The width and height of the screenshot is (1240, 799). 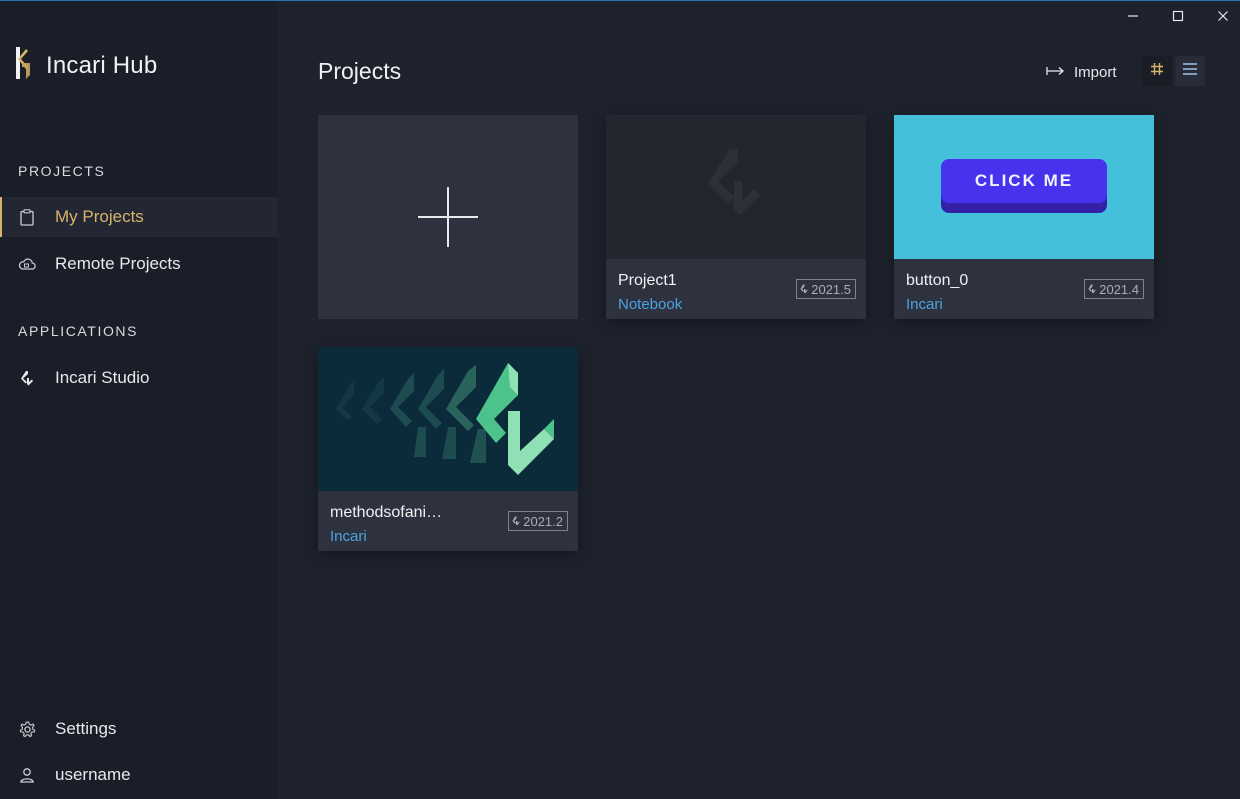 I want to click on sidebar-item-remote-projects: Remote Projects, so click(x=138, y=264).